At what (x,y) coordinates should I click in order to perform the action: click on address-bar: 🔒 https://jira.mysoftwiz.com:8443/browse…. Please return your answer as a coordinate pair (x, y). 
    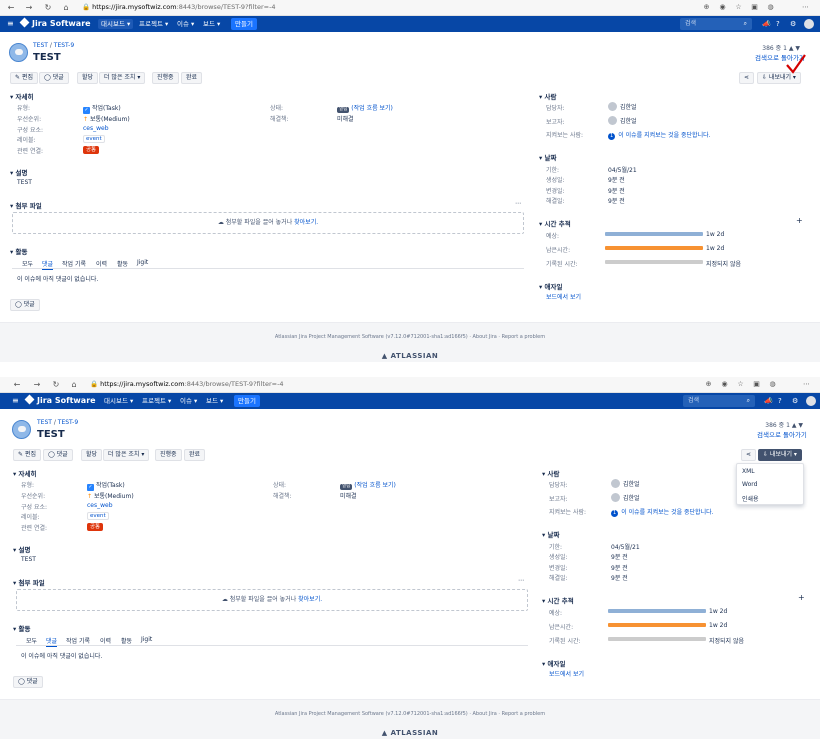
    Looking at the image, I should click on (367, 7).